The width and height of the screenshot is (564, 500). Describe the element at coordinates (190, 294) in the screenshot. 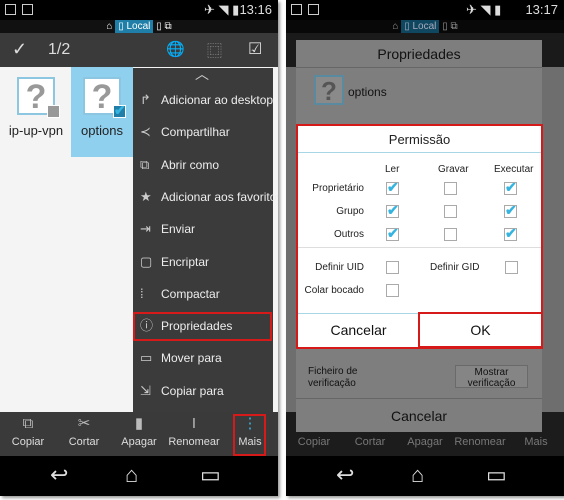

I see `menu-label: Compactar` at that location.